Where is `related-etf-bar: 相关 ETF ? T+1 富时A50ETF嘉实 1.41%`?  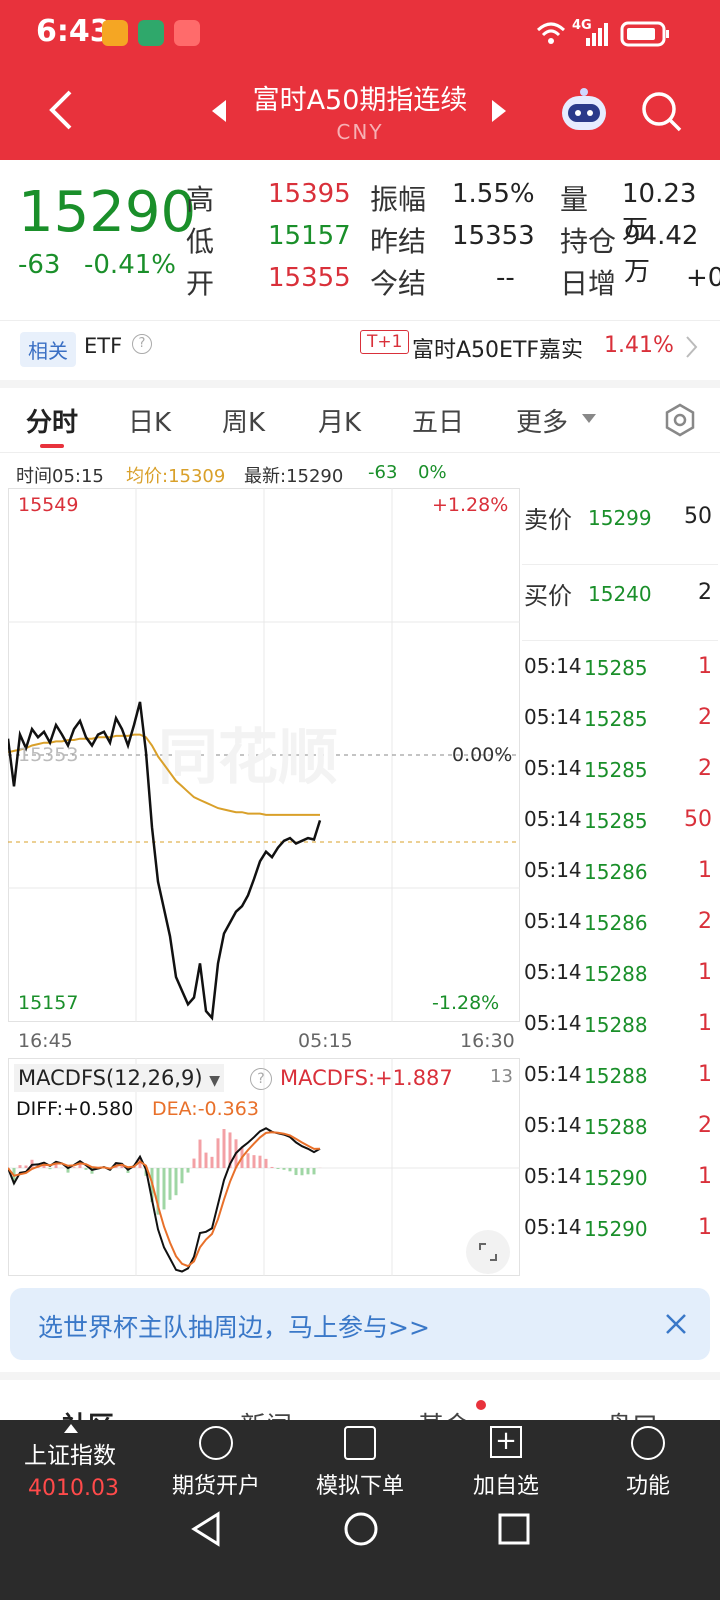
related-etf-bar: 相关 ETF ? T+1 富时A50ETF嘉实 1.41% is located at coordinates (360, 351).